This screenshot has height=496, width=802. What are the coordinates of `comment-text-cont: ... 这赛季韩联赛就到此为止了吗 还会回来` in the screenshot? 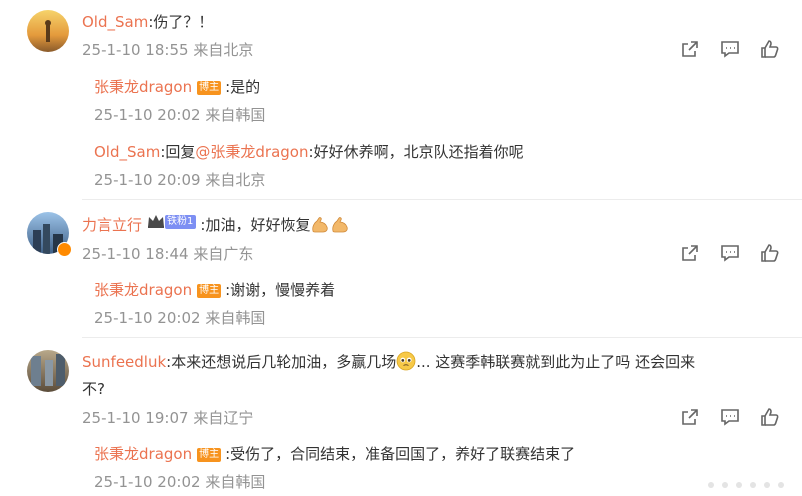 It's located at (556, 362).